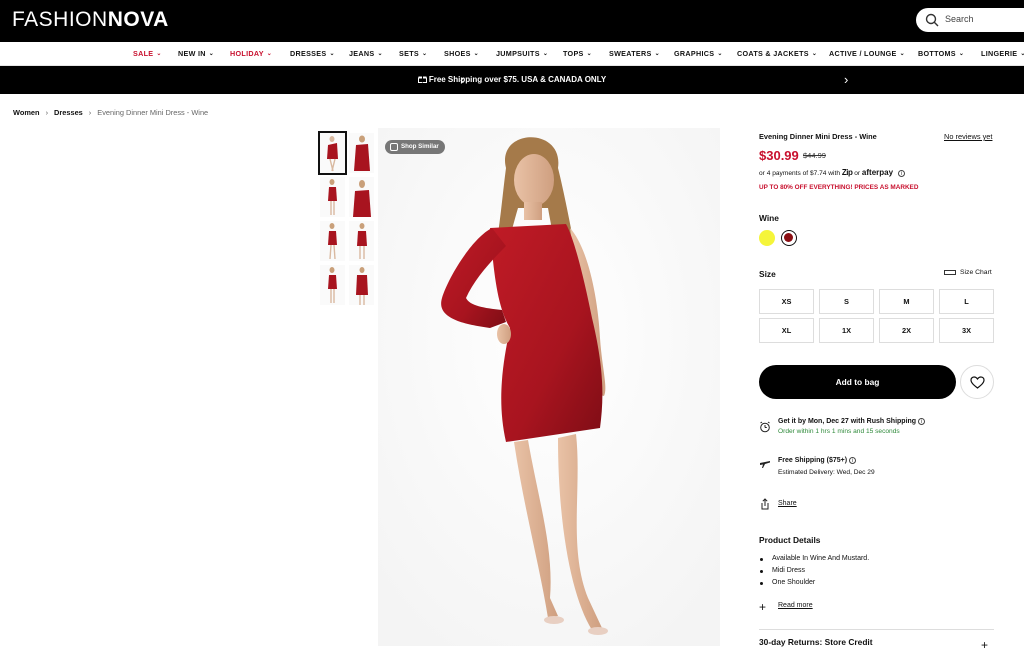  Describe the element at coordinates (512, 21) in the screenshot. I see `site-header: FASHIONNOVA Search` at that location.